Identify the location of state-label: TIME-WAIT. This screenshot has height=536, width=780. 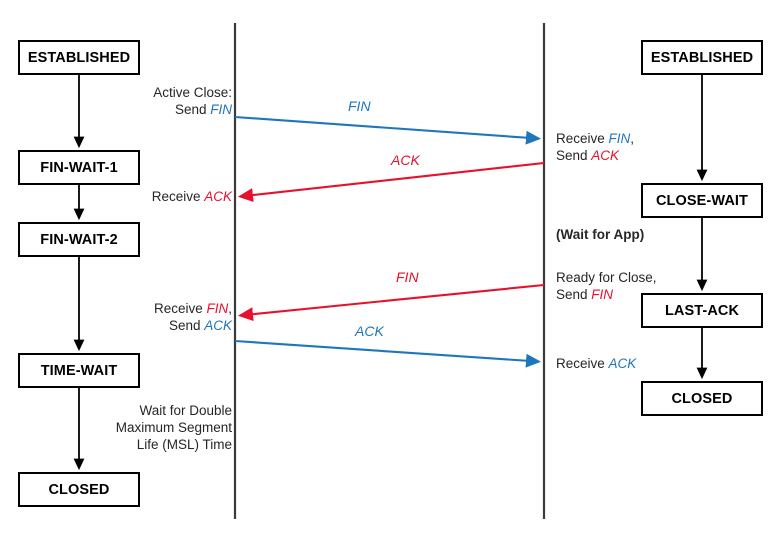
(79, 370).